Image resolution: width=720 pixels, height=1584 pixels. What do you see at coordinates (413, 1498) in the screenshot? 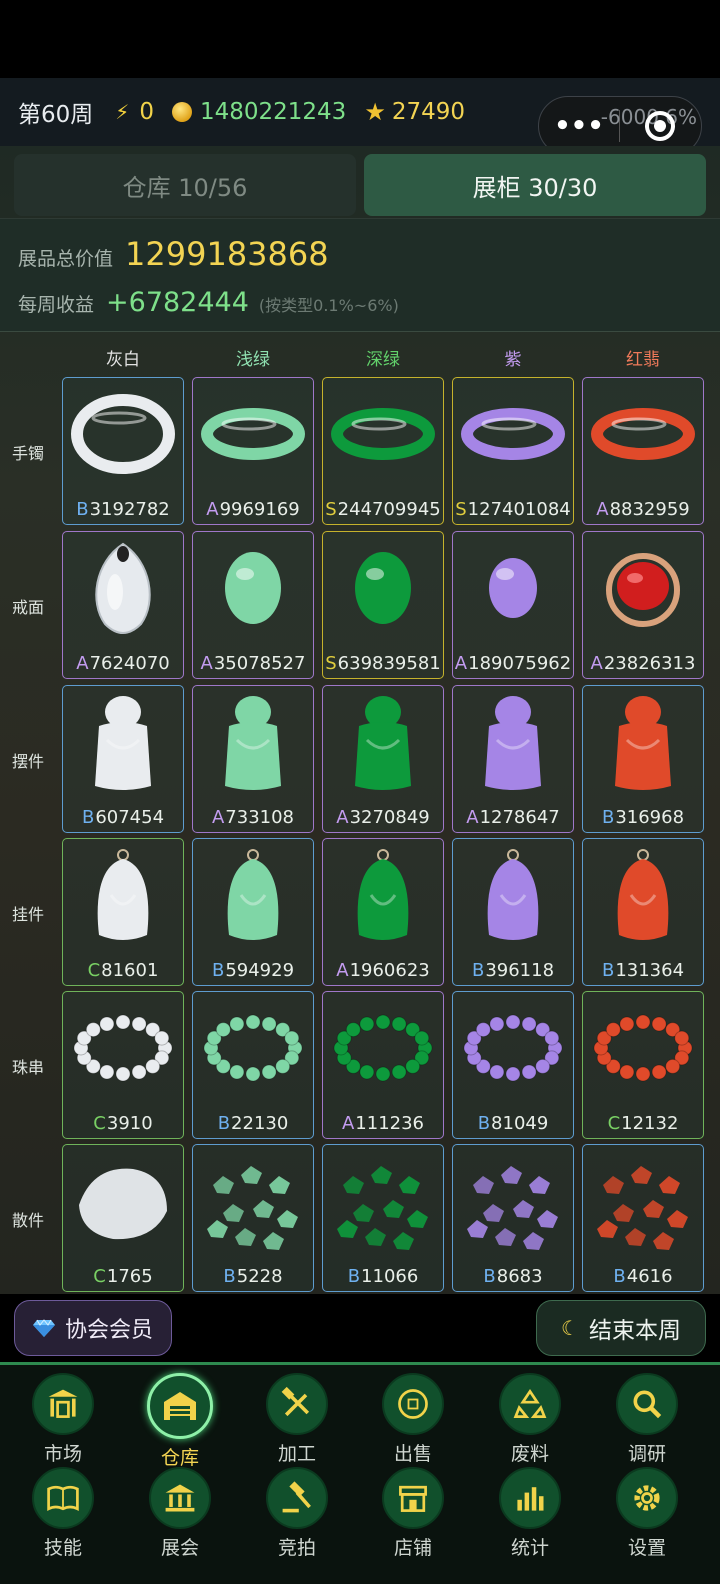
I see `shop-icon` at bounding box center [413, 1498].